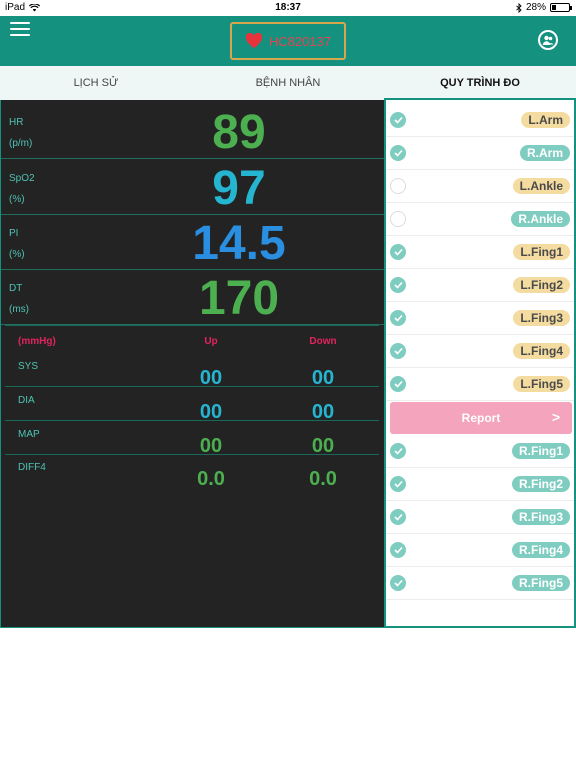  I want to click on bp-row-label: MAP, so click(29, 434).